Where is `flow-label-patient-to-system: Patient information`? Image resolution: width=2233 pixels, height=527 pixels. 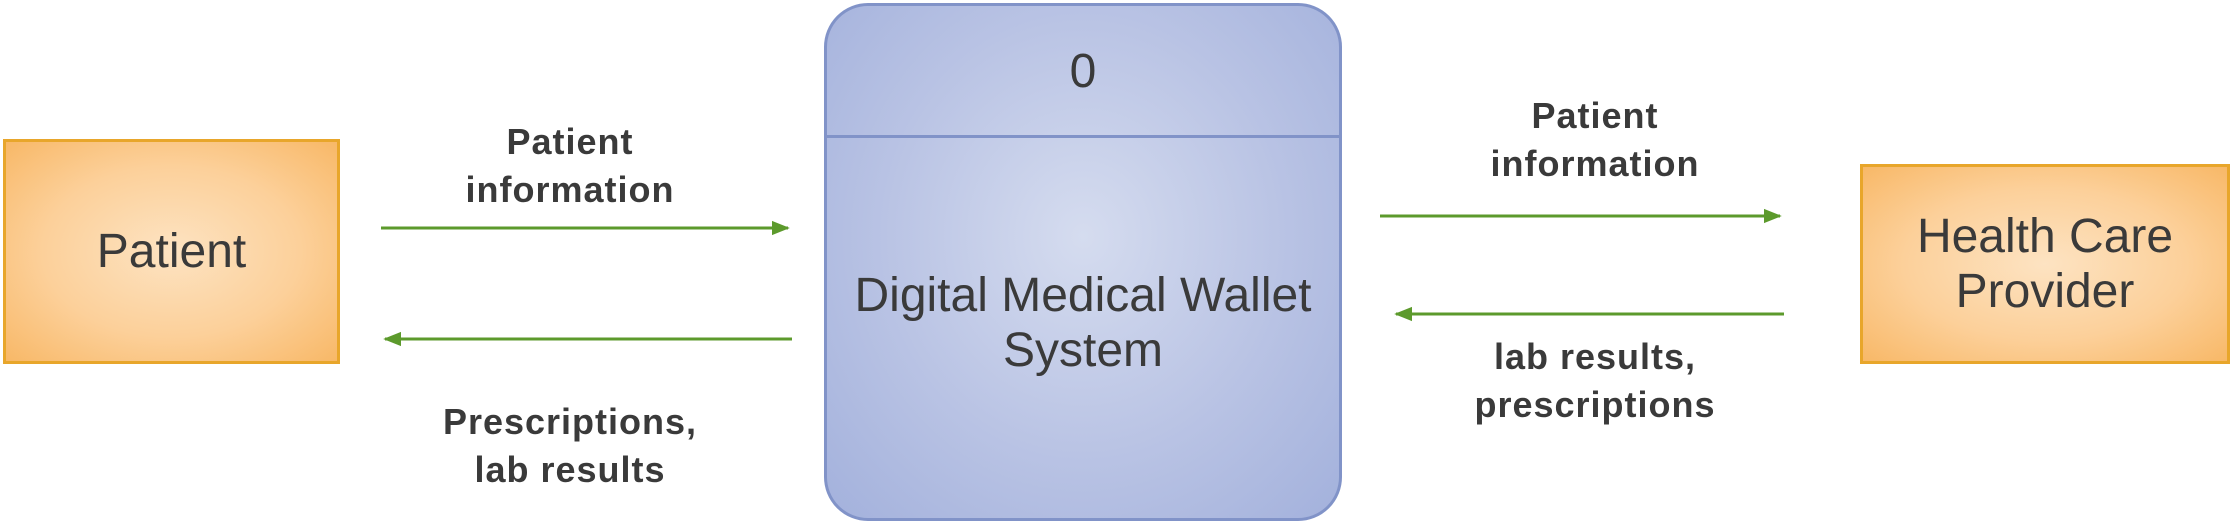
flow-label-patient-to-system: Patient information is located at coordinates (570, 165).